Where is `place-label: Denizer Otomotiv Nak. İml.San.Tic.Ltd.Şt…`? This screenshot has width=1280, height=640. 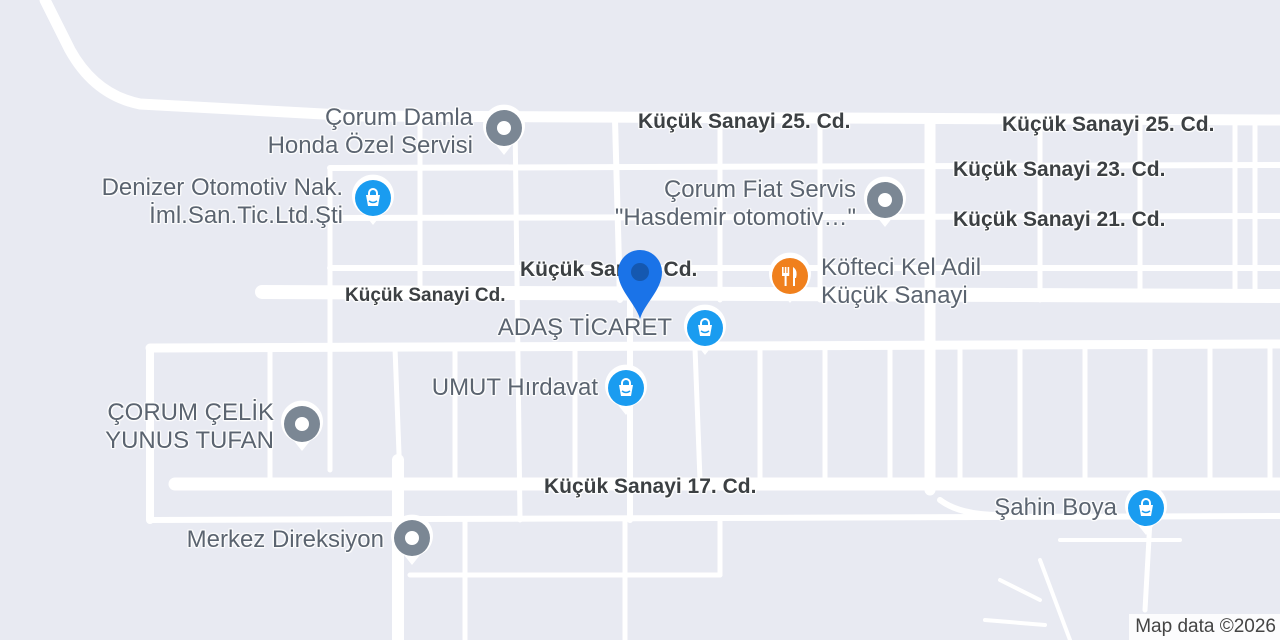 place-label: Denizer Otomotiv Nak. İml.San.Tic.Ltd.Şt… is located at coordinates (191, 202).